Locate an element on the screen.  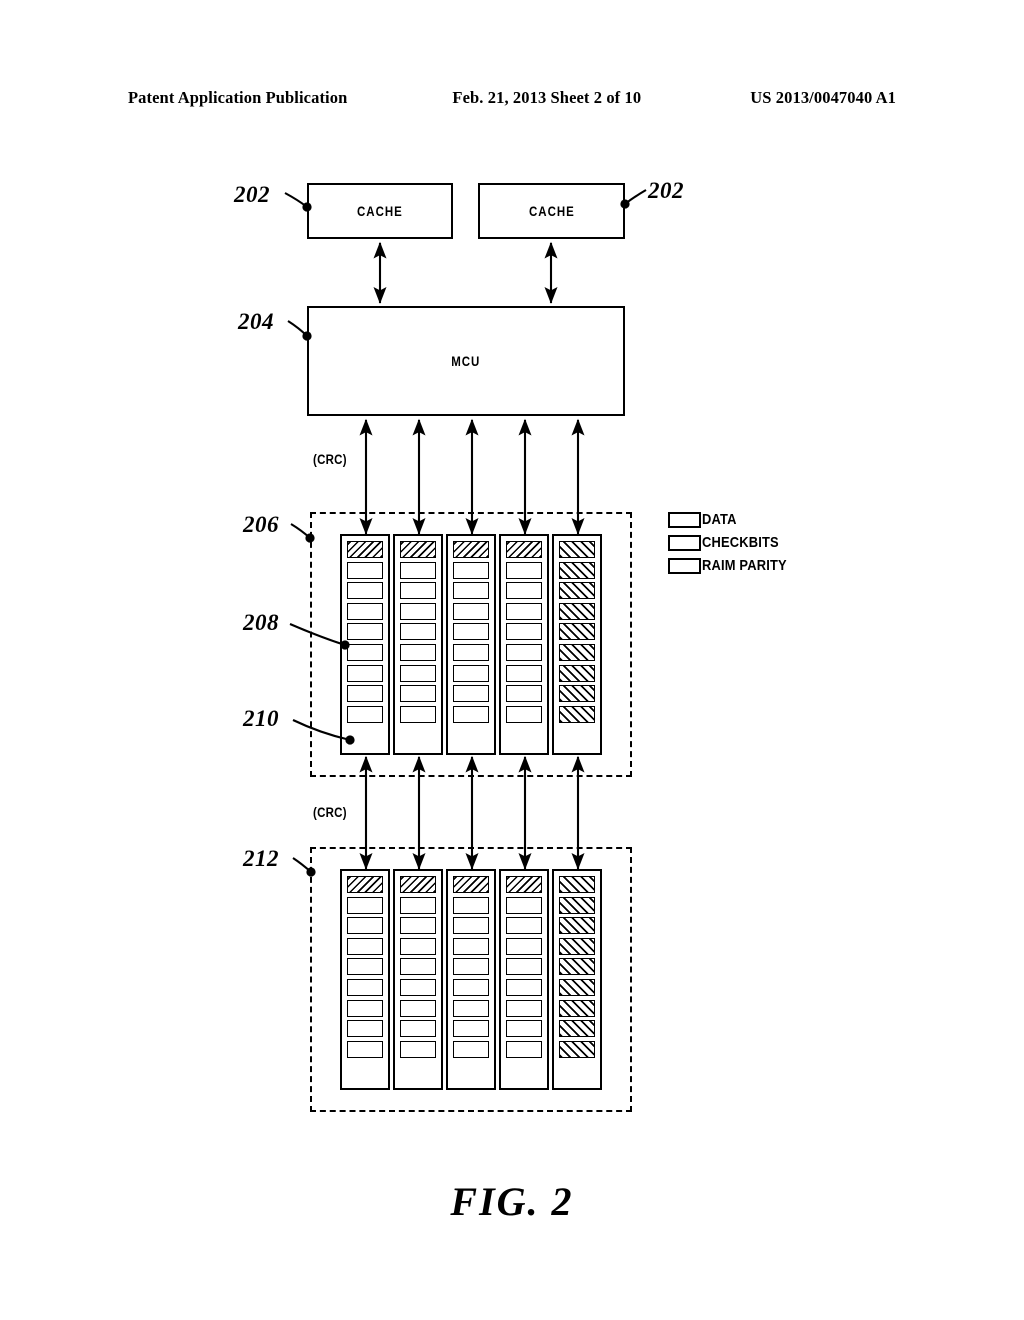
legend-swatch-checkbits-hatch is located at coordinates (684, 542).